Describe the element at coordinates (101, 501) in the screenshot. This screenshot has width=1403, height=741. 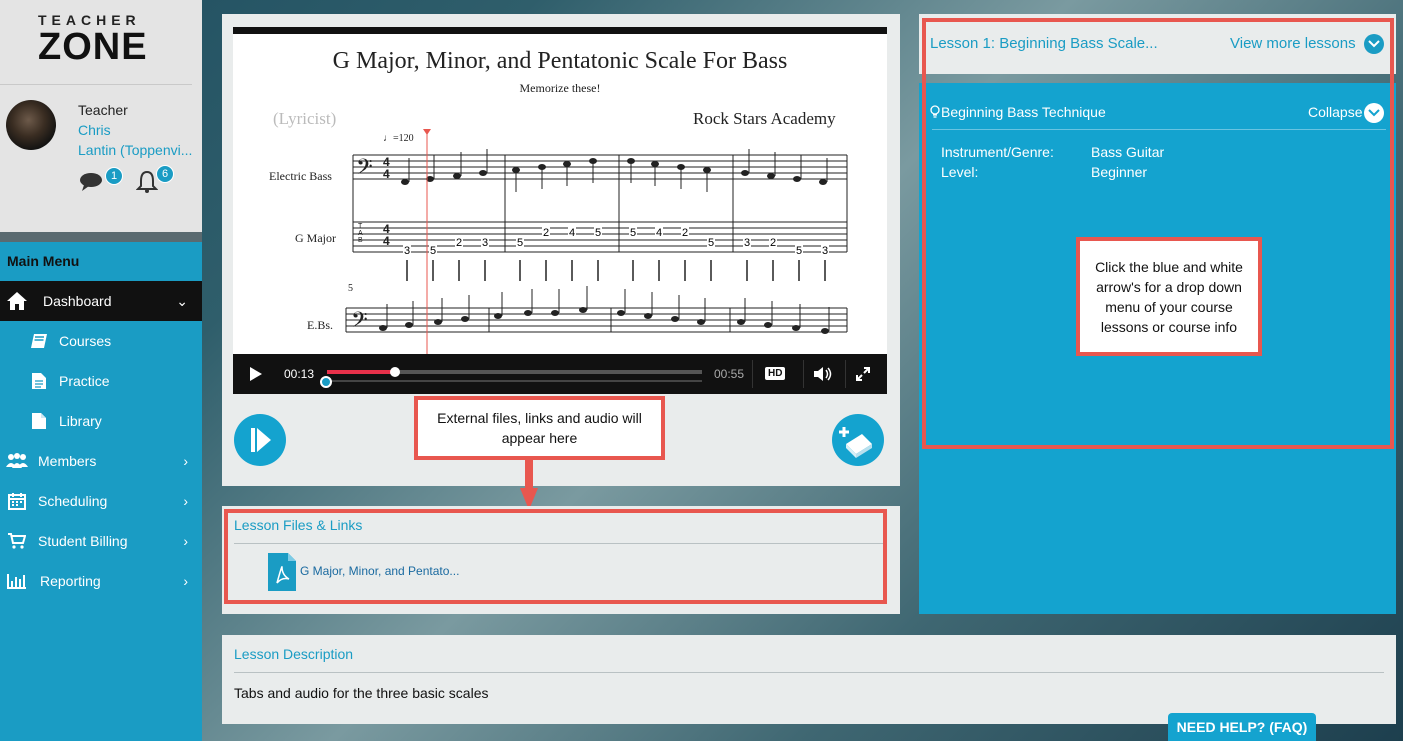
I see `sidebar-item-scheduling: Scheduling ›` at that location.